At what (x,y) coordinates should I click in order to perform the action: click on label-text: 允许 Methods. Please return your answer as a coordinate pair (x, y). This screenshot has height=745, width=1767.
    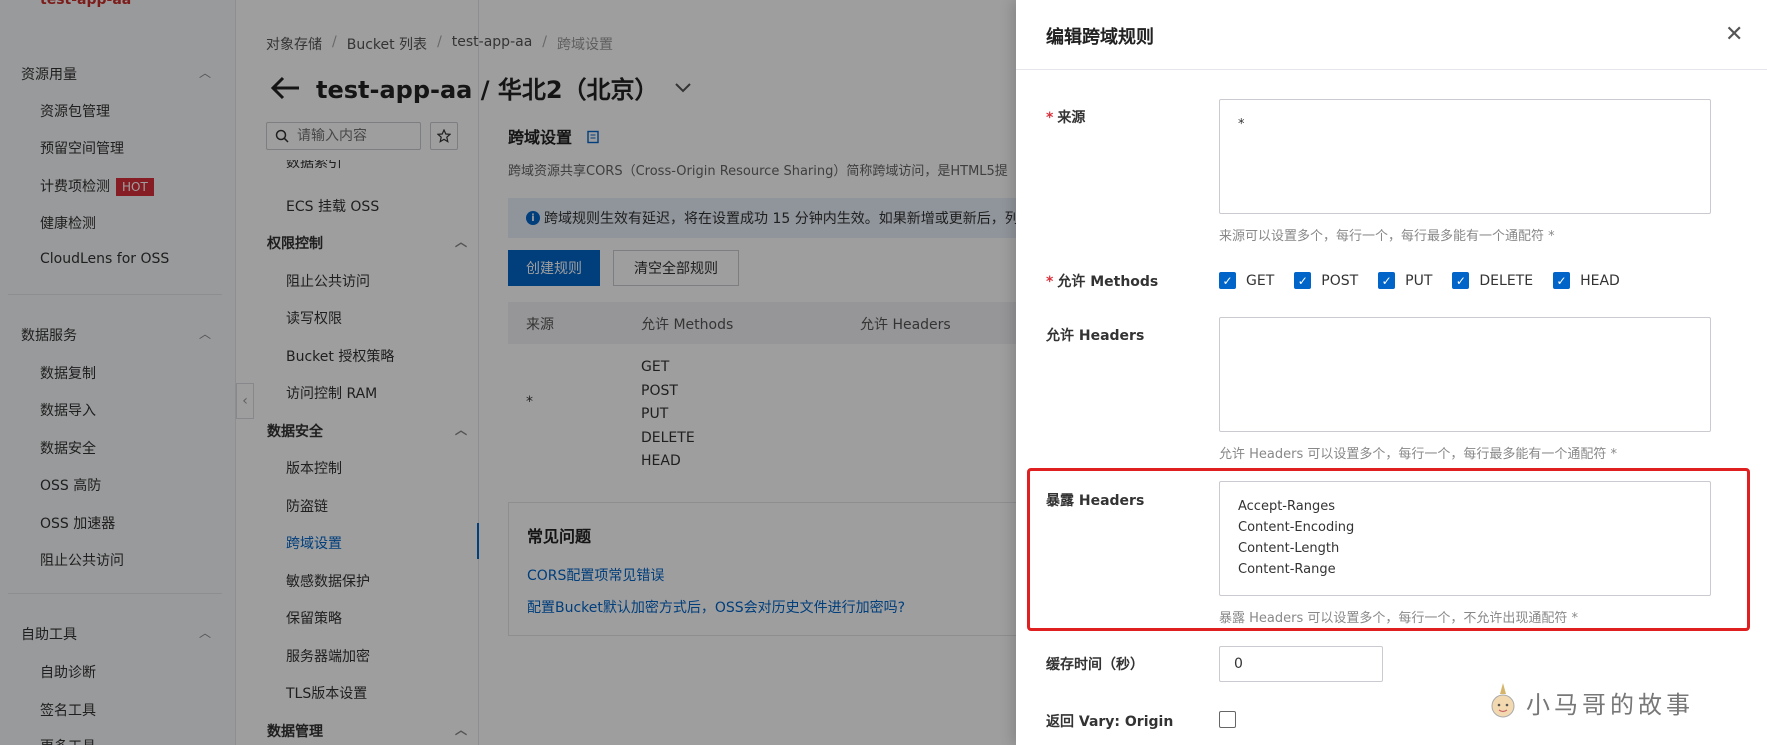
    Looking at the image, I should click on (1108, 282).